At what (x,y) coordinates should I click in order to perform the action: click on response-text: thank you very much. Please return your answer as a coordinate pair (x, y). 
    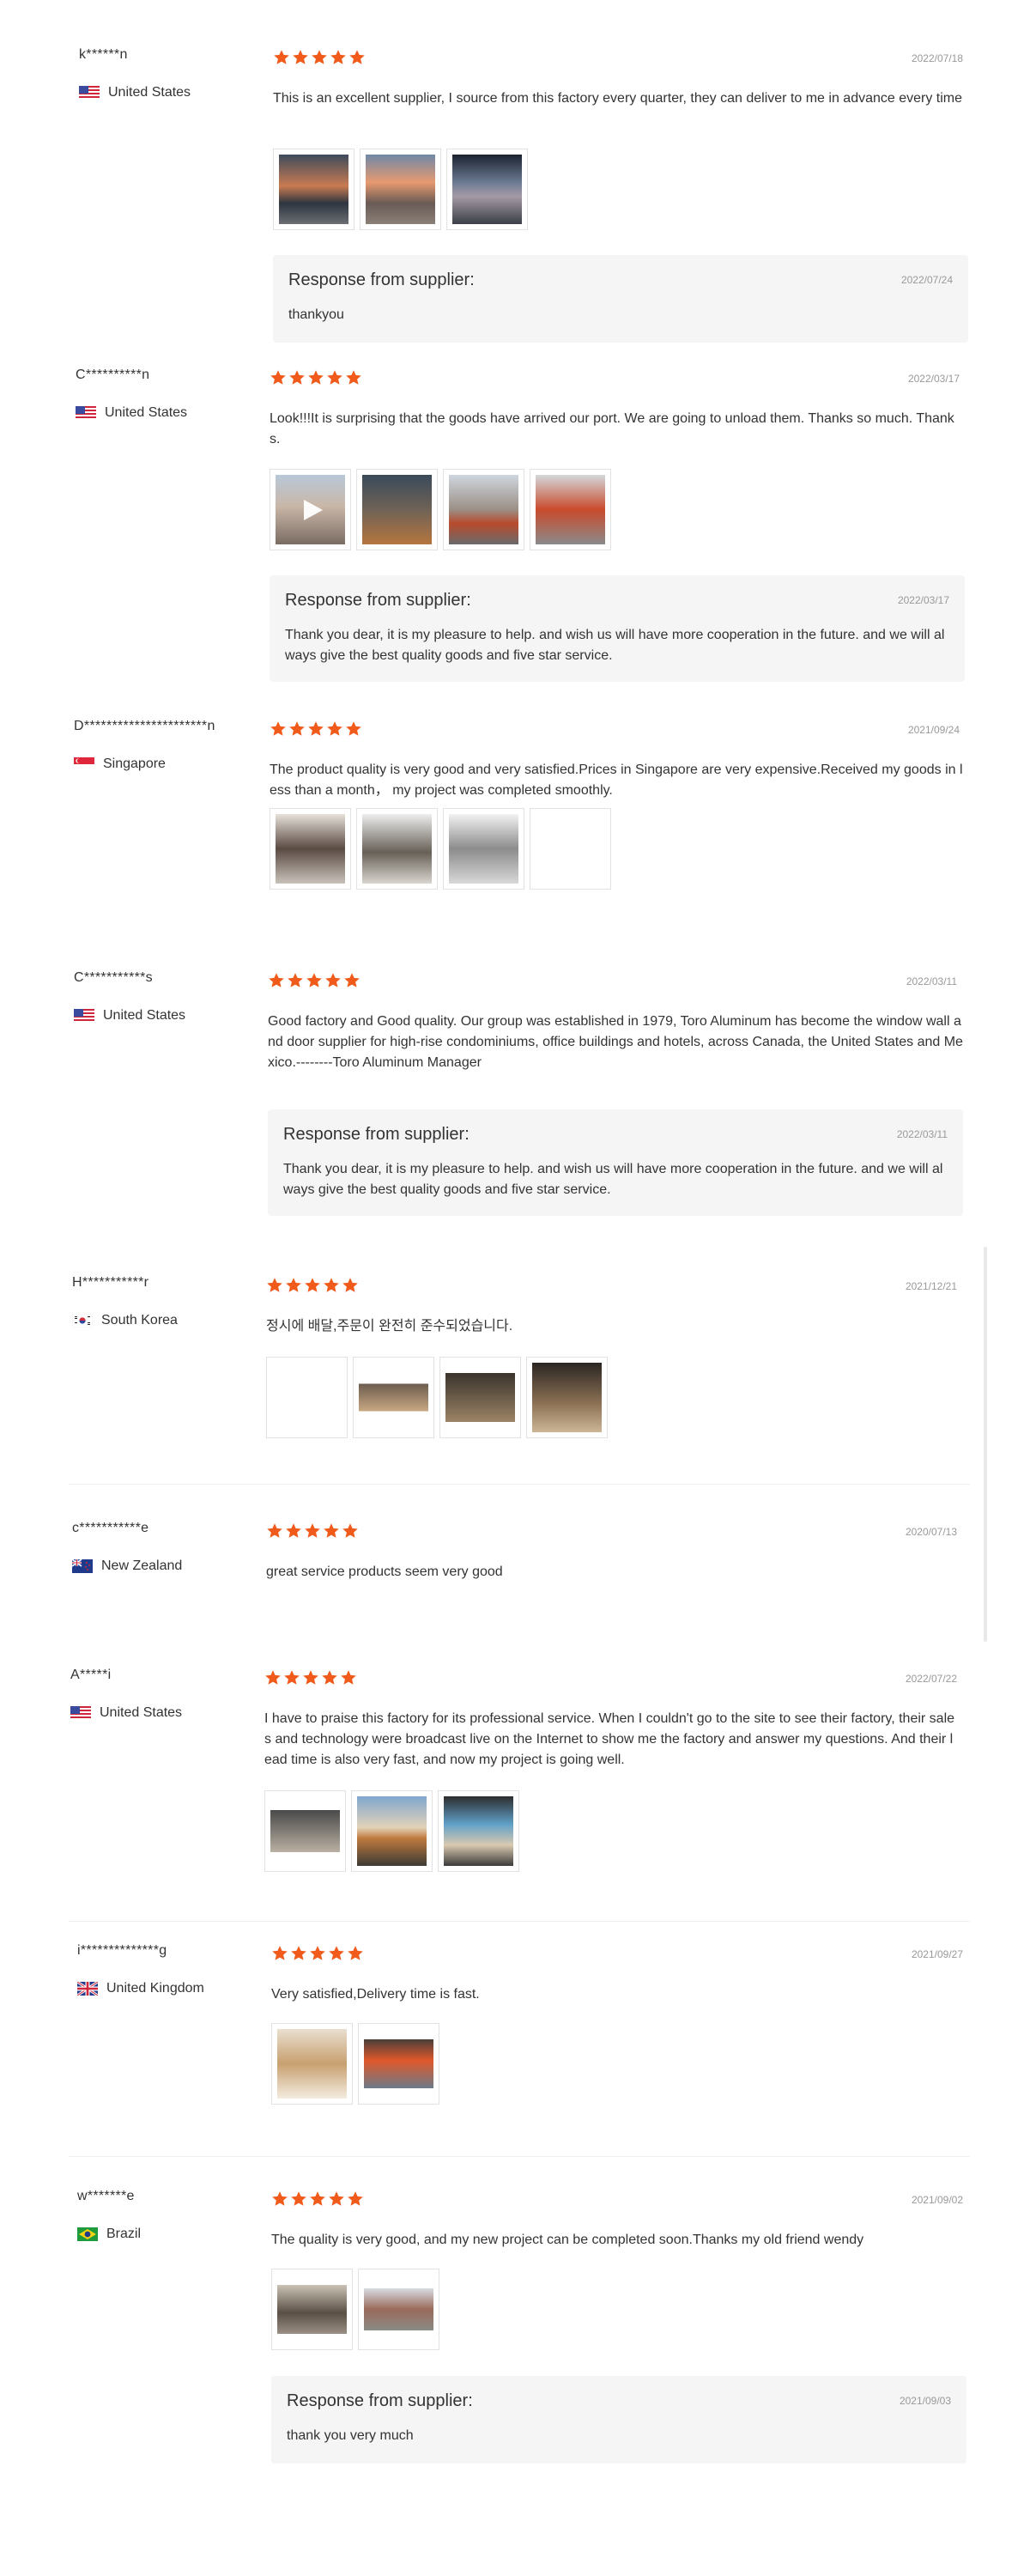
    Looking at the image, I should click on (350, 2435).